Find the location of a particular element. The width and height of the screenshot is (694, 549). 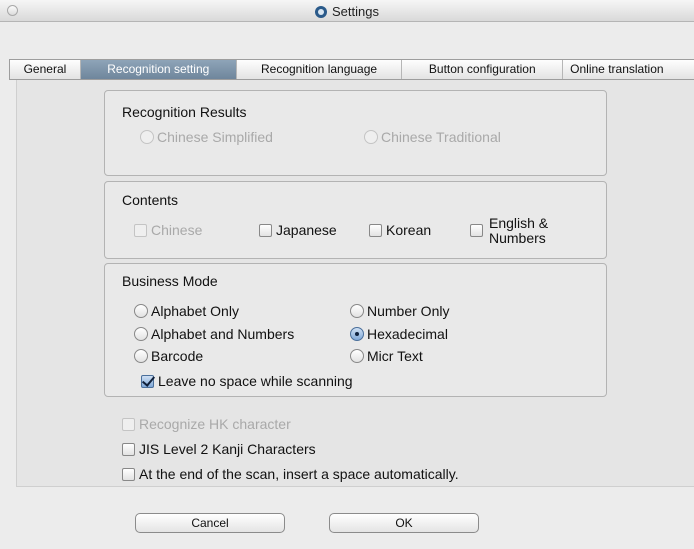

tab-general: General is located at coordinates (45, 69).